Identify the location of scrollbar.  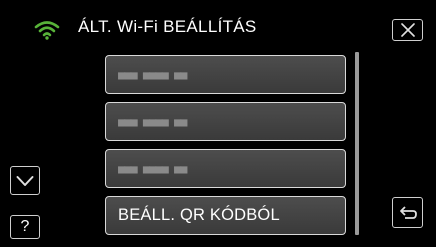
(357, 143).